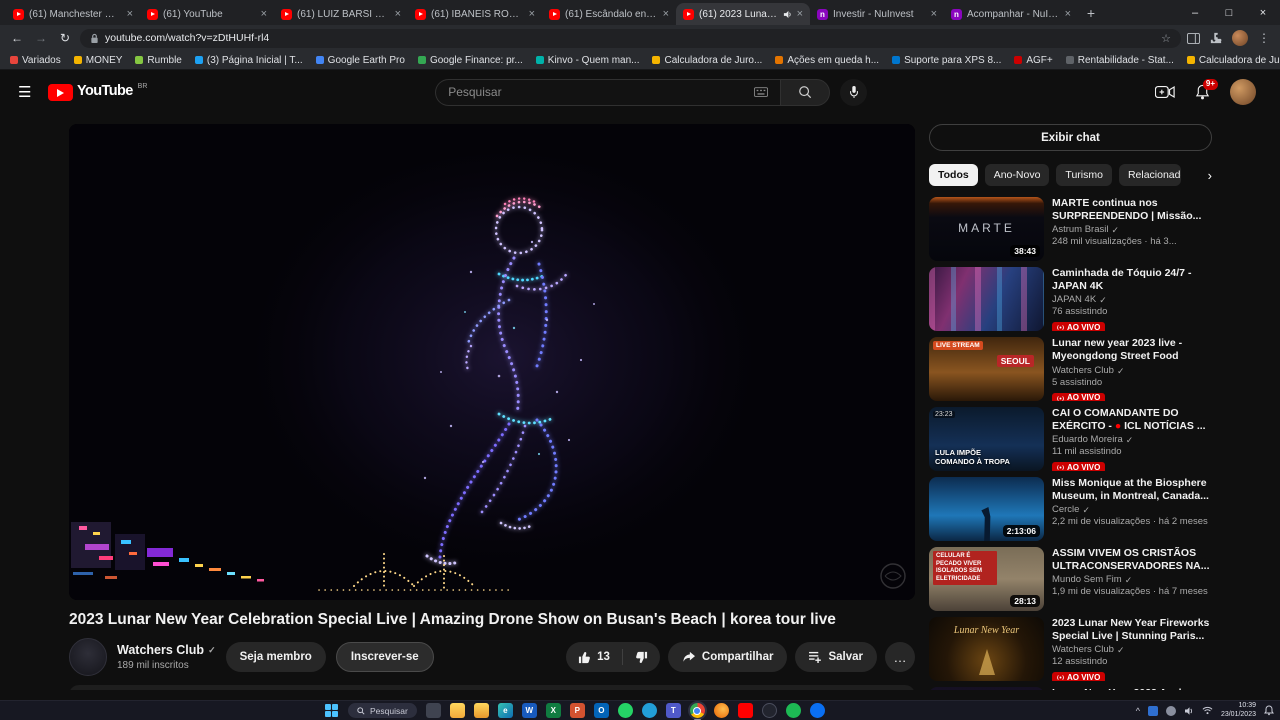  I want to click on tab-audio-icon, so click(787, 14).